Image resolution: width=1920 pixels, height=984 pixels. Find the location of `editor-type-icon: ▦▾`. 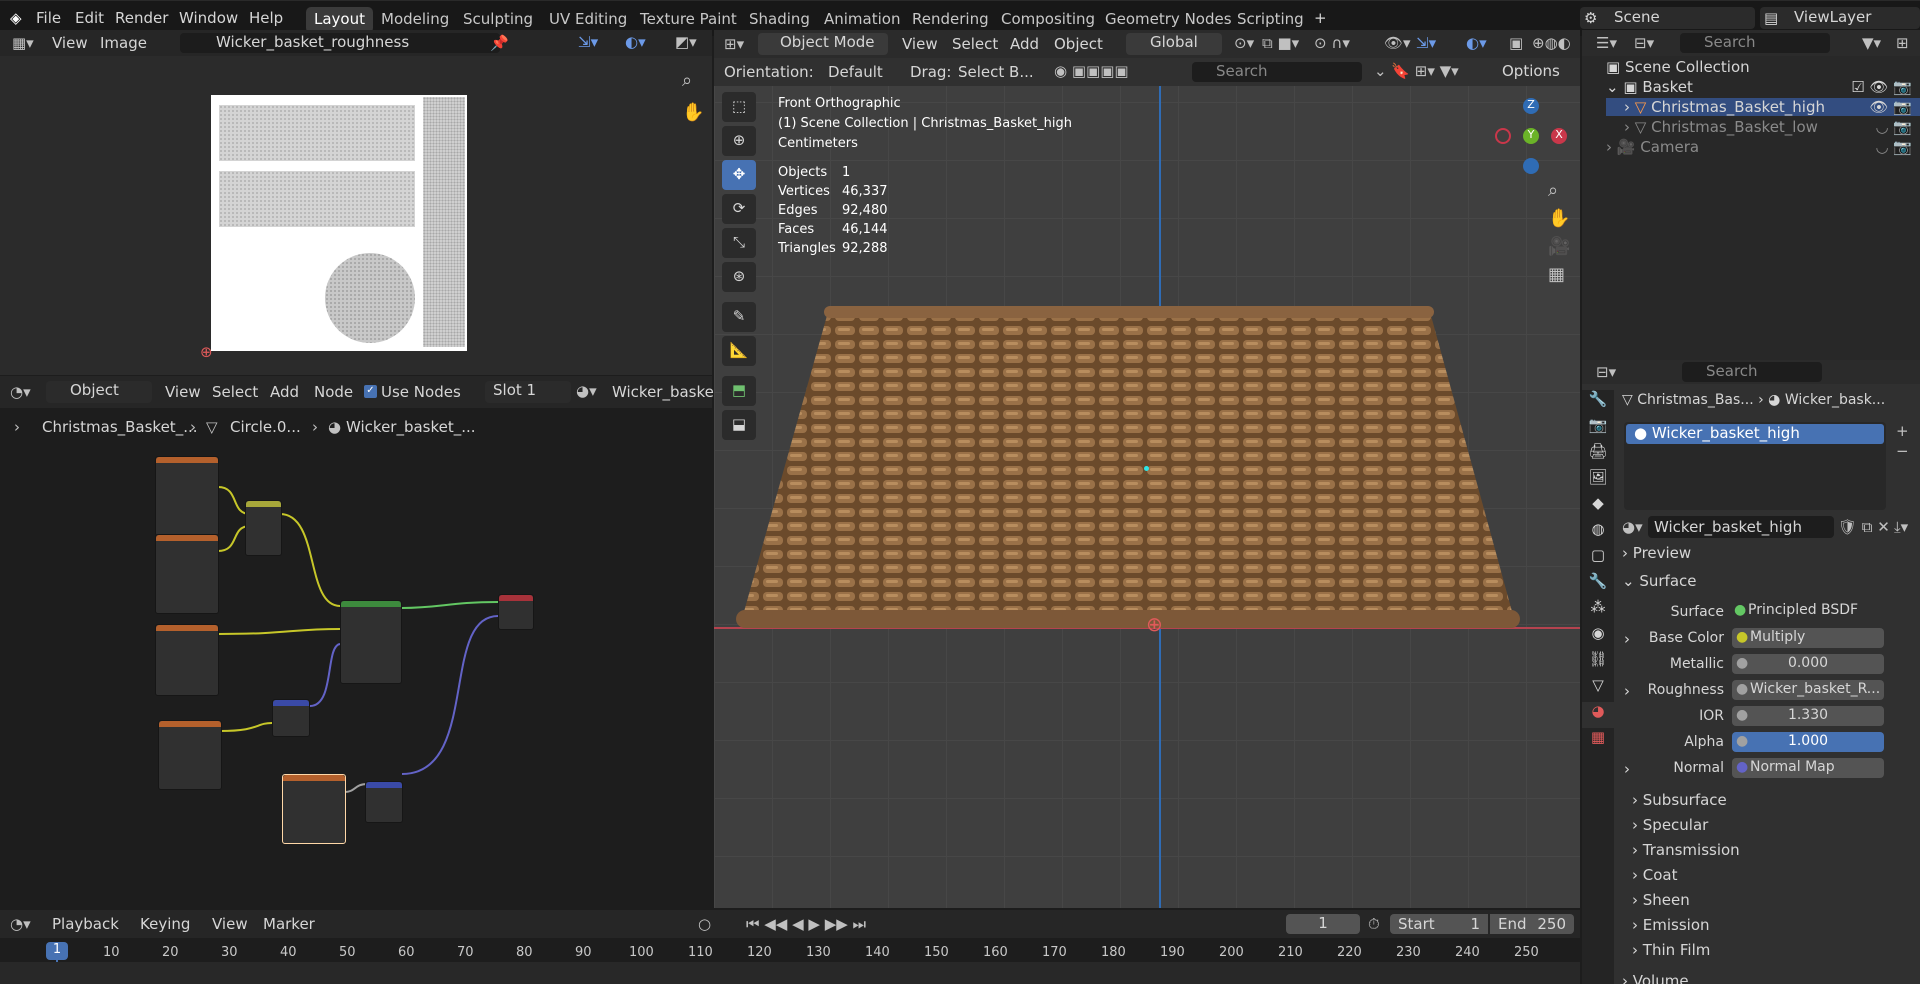

editor-type-icon: ▦▾ is located at coordinates (23, 43).